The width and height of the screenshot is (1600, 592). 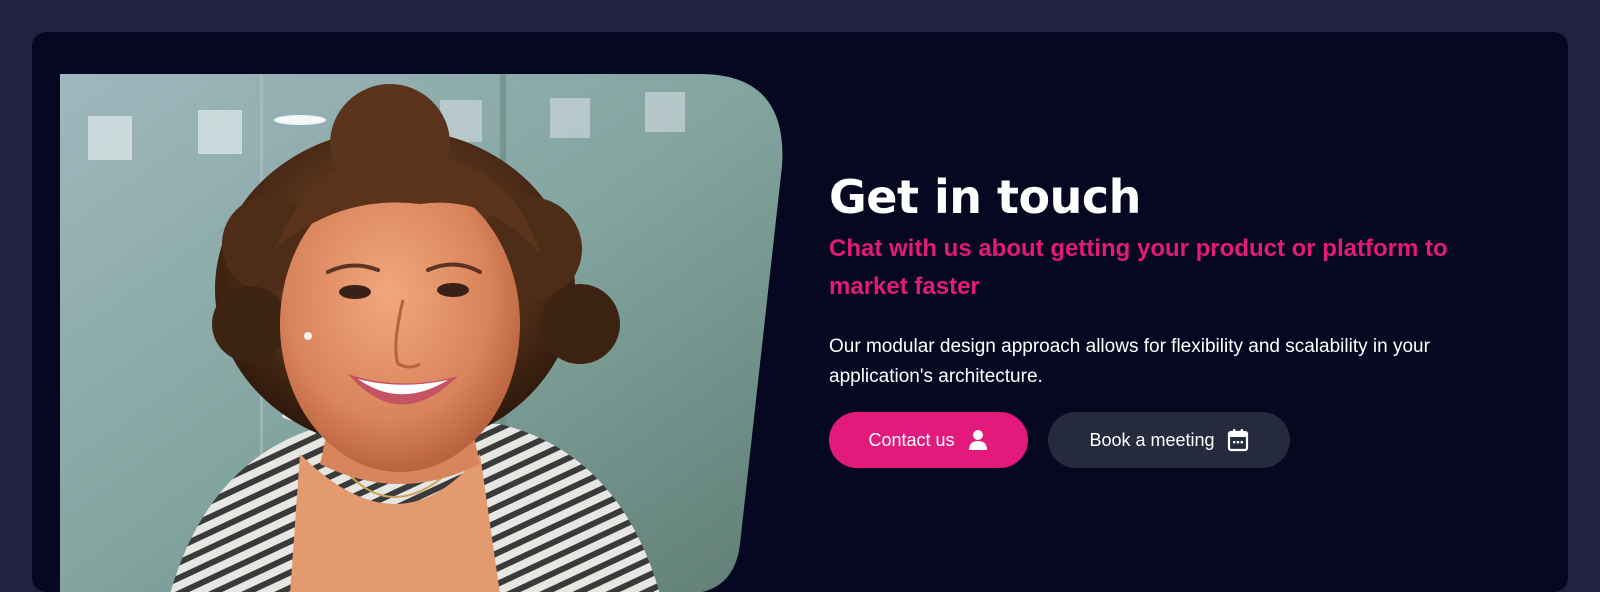 I want to click on contact-us-label: Contact us, so click(x=911, y=439).